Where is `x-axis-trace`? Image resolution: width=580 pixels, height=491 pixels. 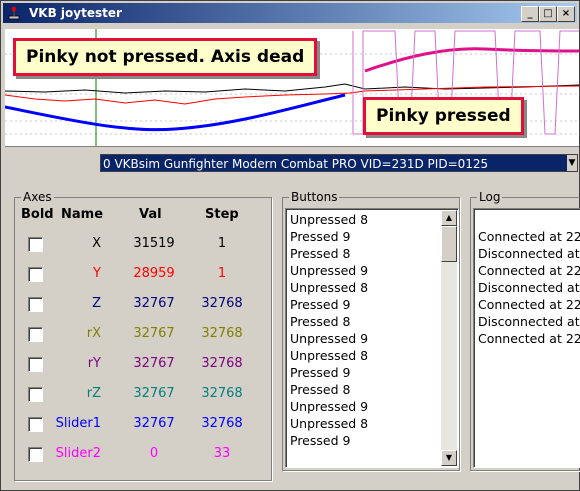 x-axis-trace is located at coordinates (292, 88).